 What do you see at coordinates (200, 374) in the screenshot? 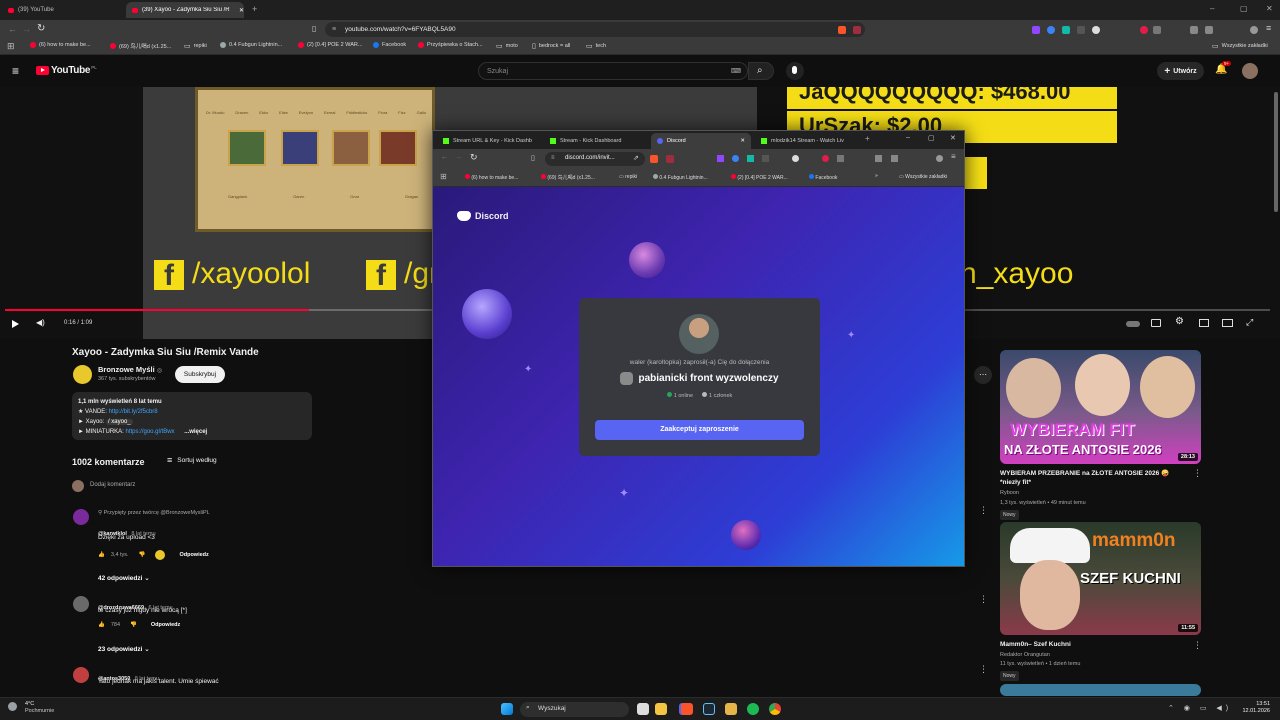
I see `subscribe-button: Subskrybuj` at bounding box center [200, 374].